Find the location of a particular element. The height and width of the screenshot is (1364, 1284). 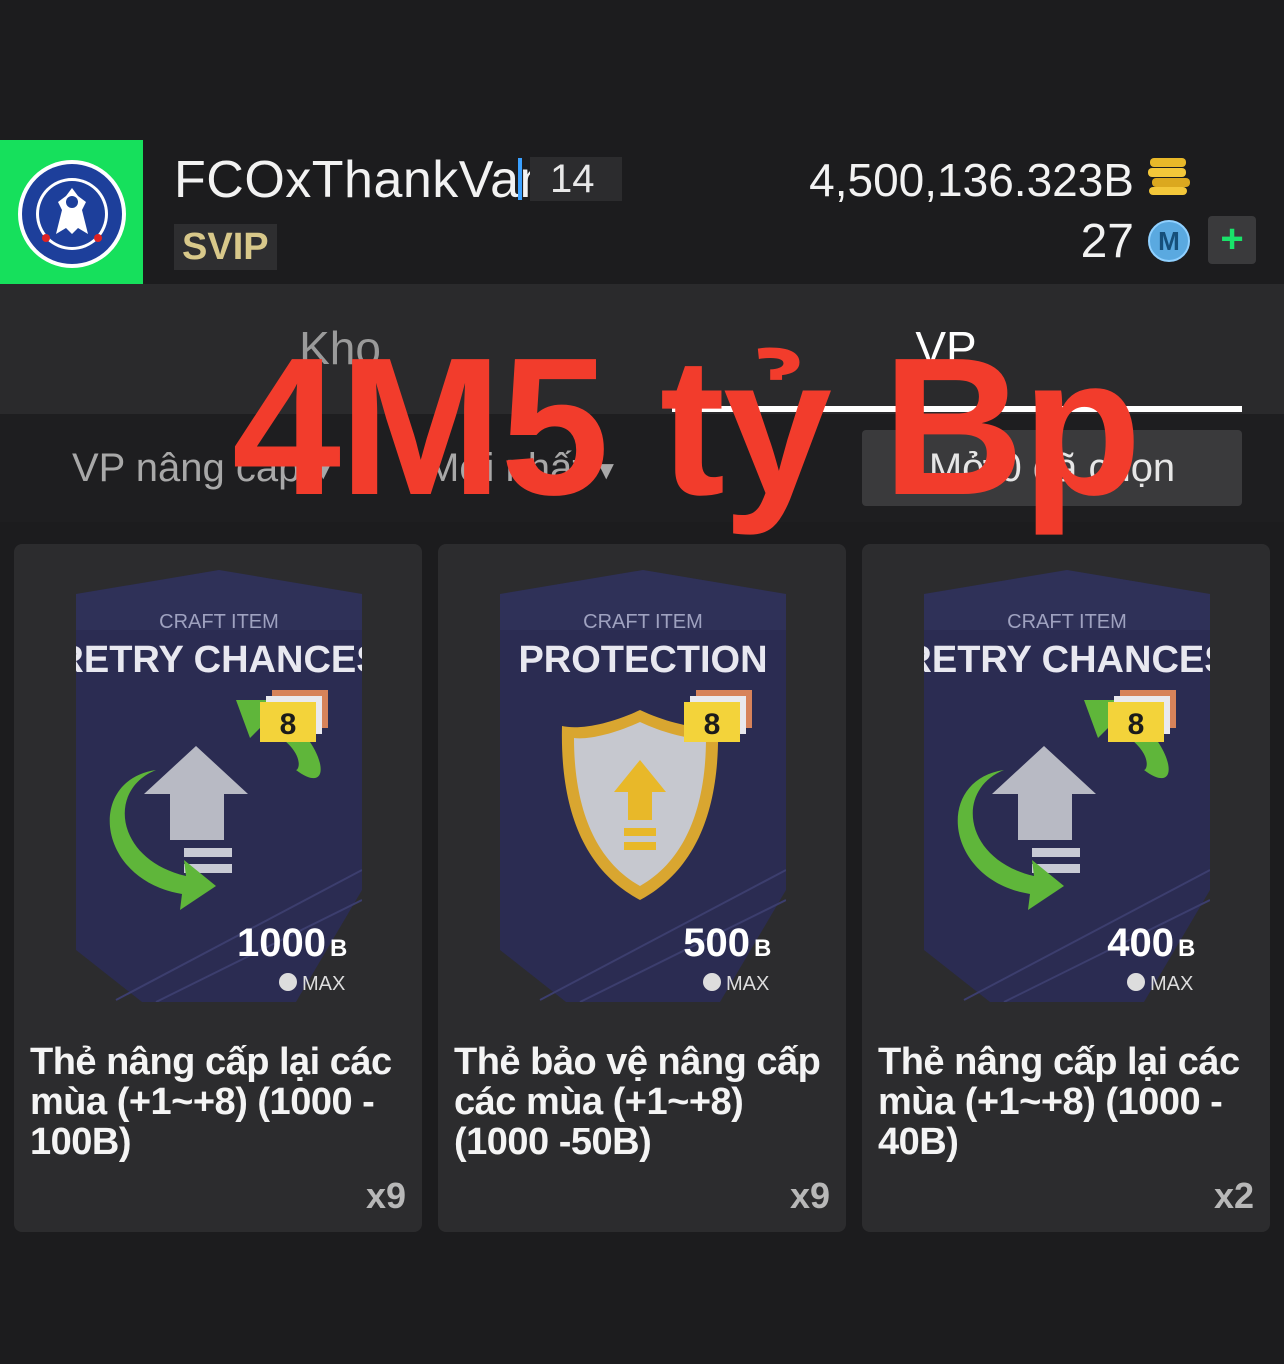

card-title-text: PROTECTION is located at coordinates (642, 660).